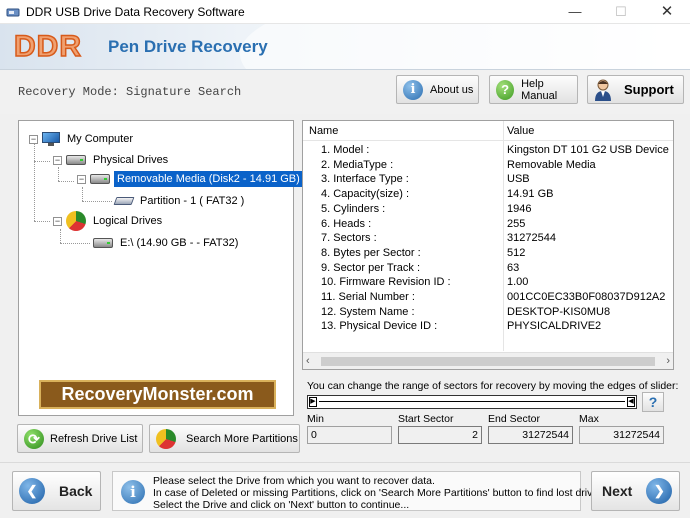 The height and width of the screenshot is (518, 690). Describe the element at coordinates (128, 221) in the screenshot. I see `tree-label: Logical Drives` at that location.